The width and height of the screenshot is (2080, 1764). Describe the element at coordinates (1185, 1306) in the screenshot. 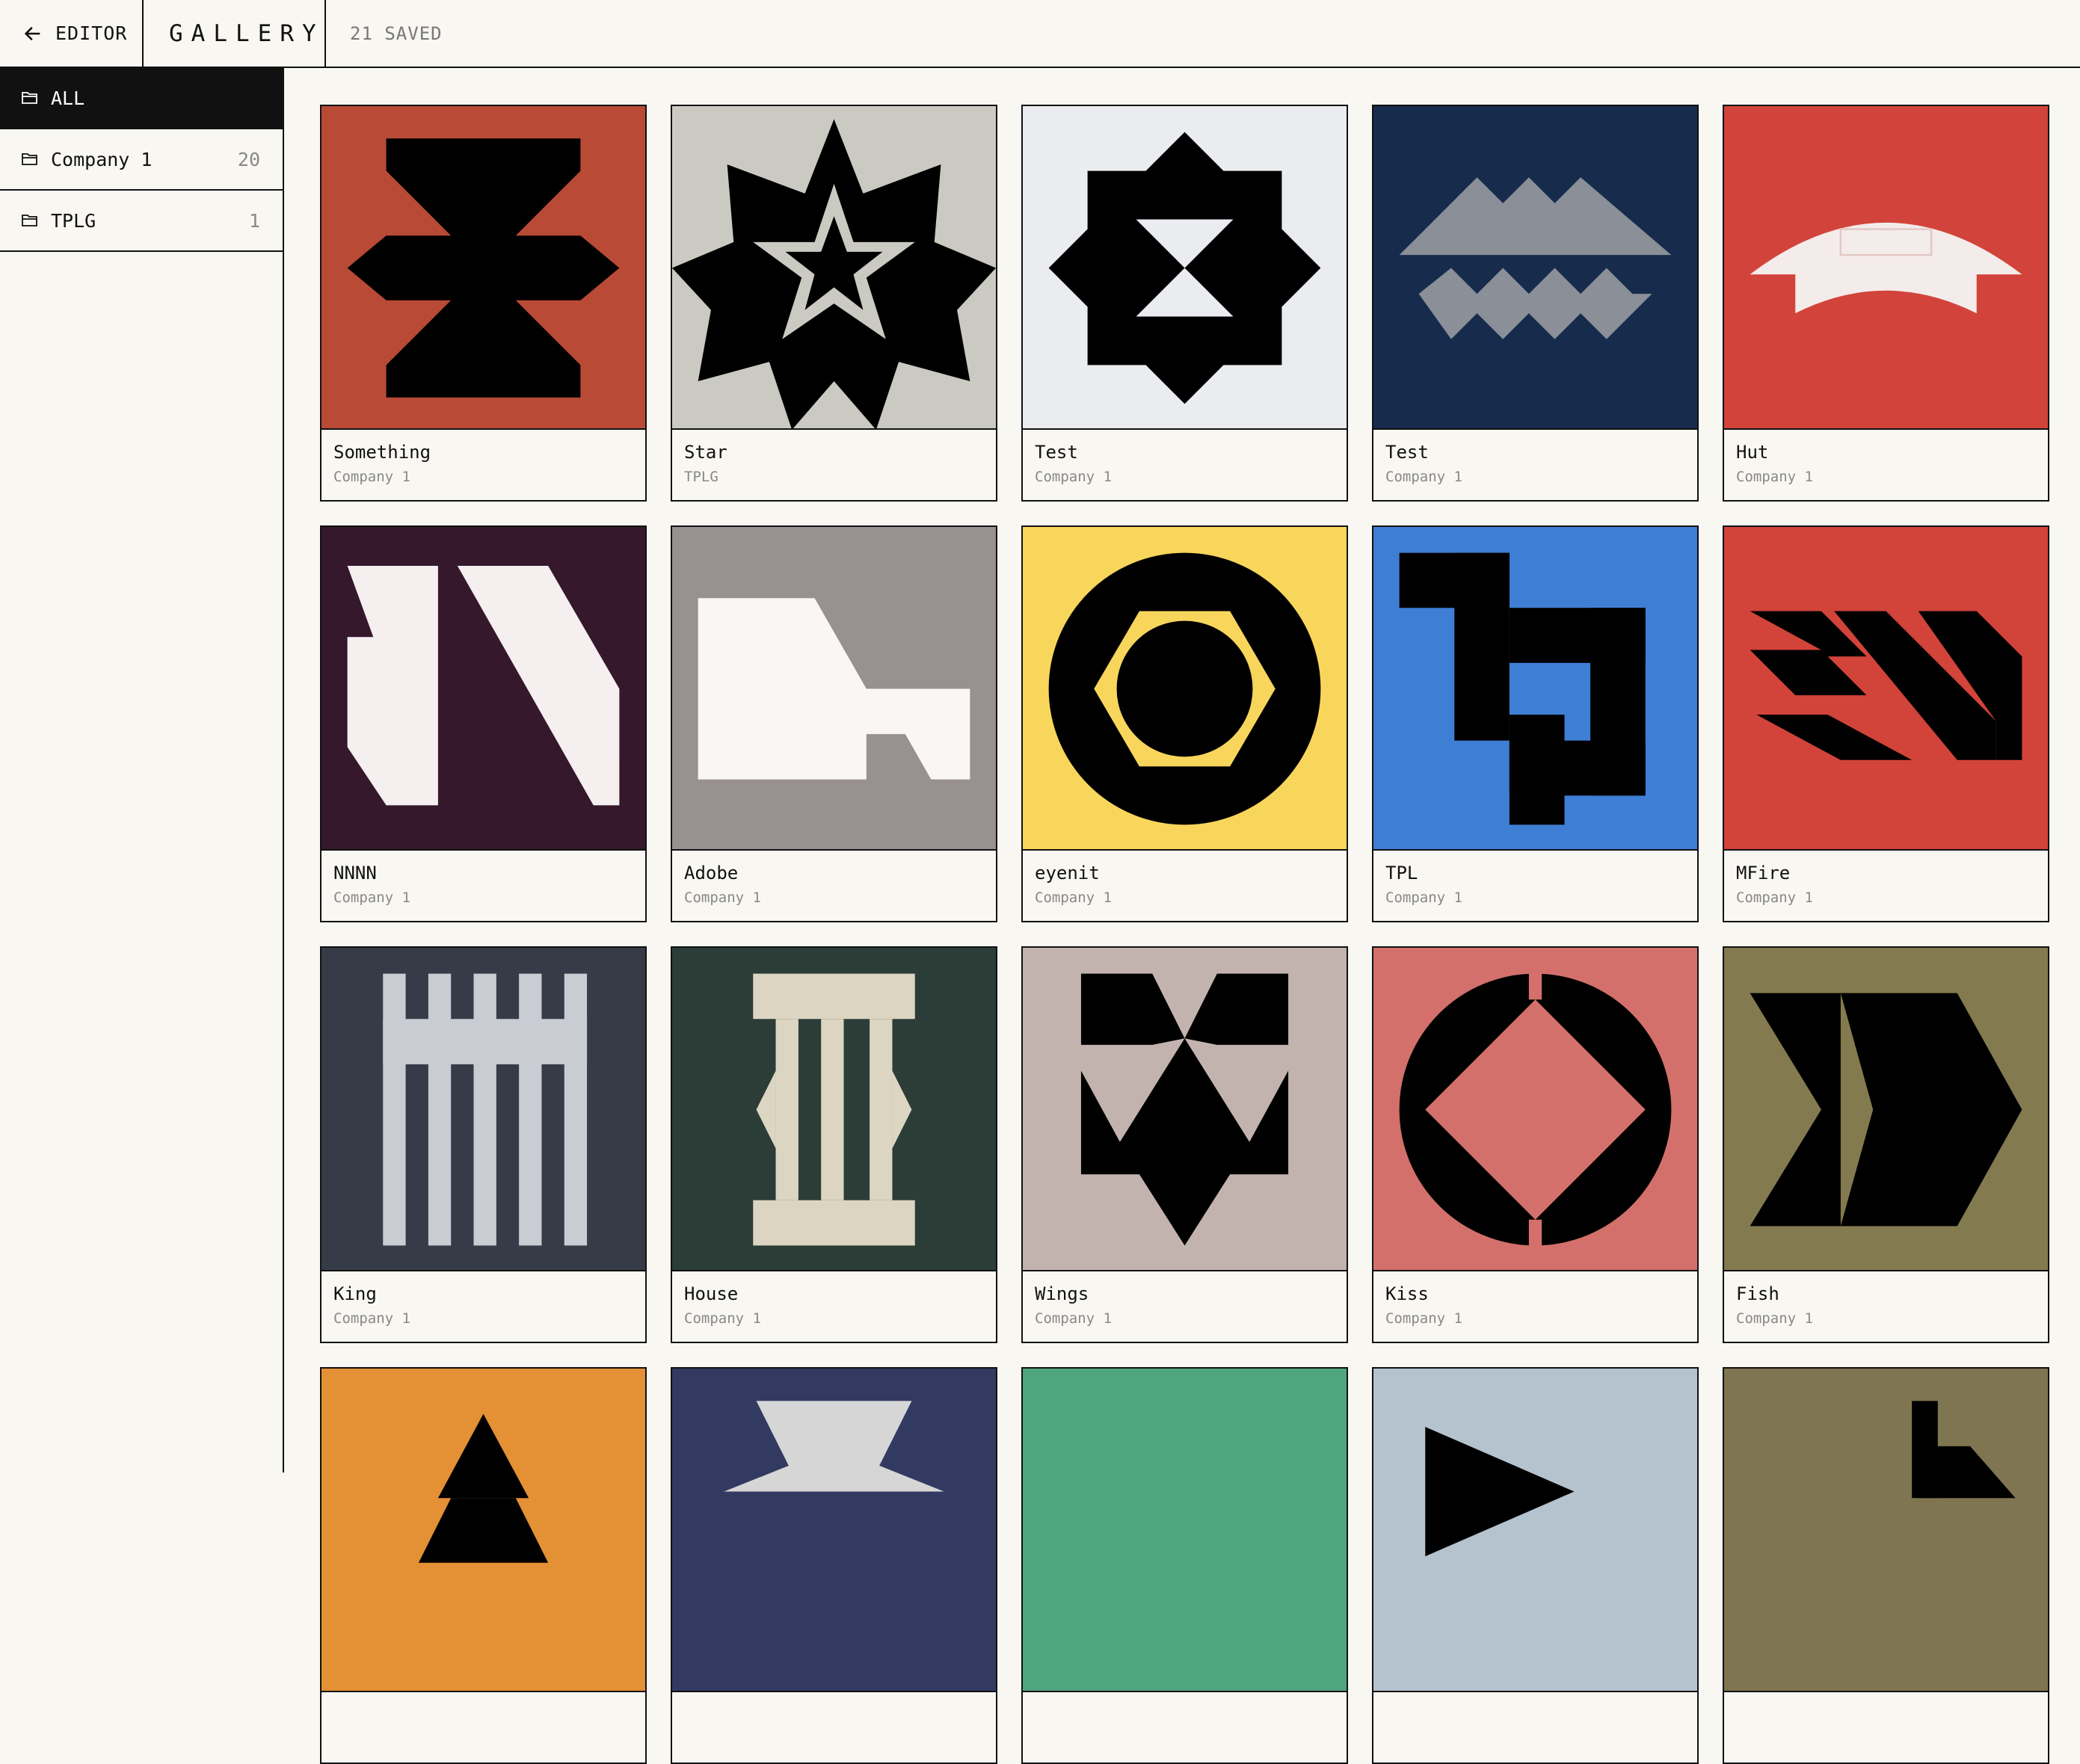

I see `card-meta: Wings Company 1` at that location.